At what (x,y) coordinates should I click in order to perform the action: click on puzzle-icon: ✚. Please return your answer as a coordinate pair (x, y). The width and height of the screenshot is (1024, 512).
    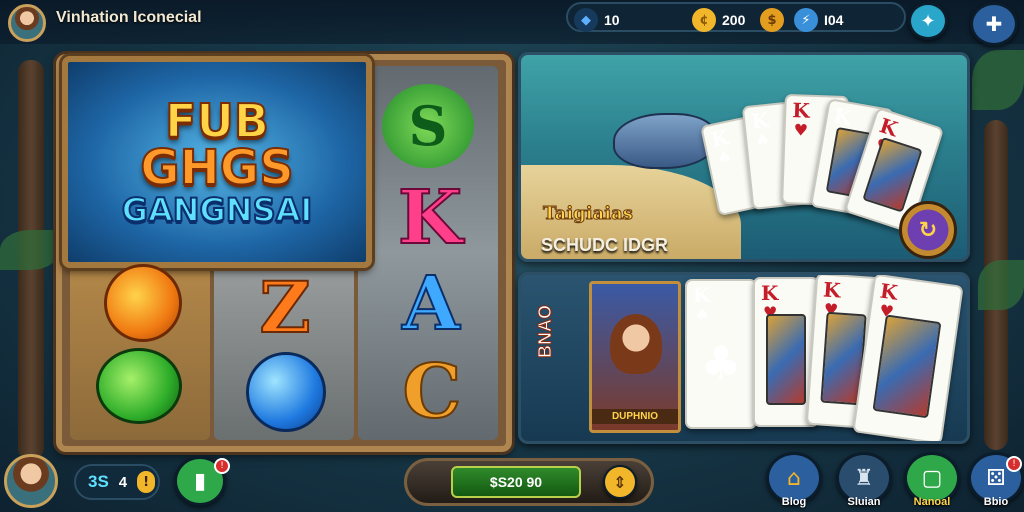
    Looking at the image, I should click on (994, 24).